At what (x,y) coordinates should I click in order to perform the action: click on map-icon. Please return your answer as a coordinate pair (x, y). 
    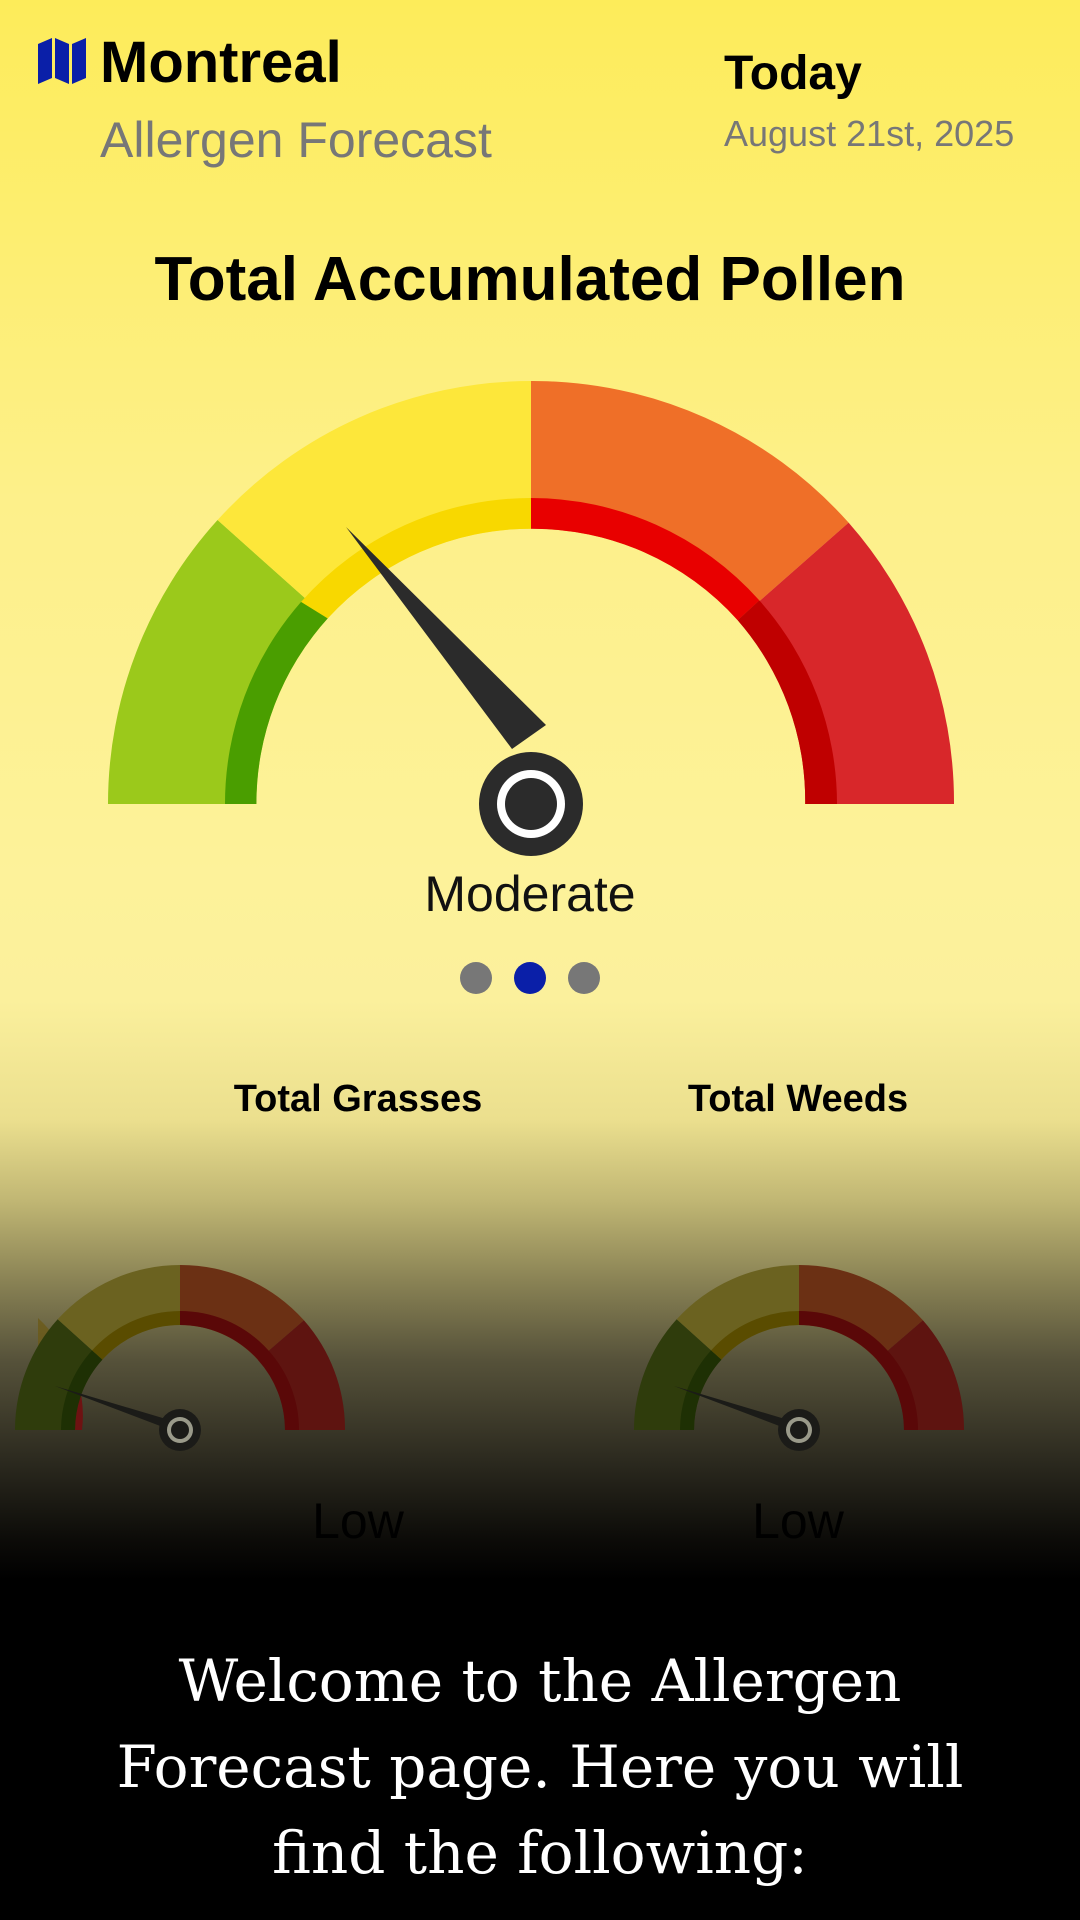
    Looking at the image, I should click on (62, 61).